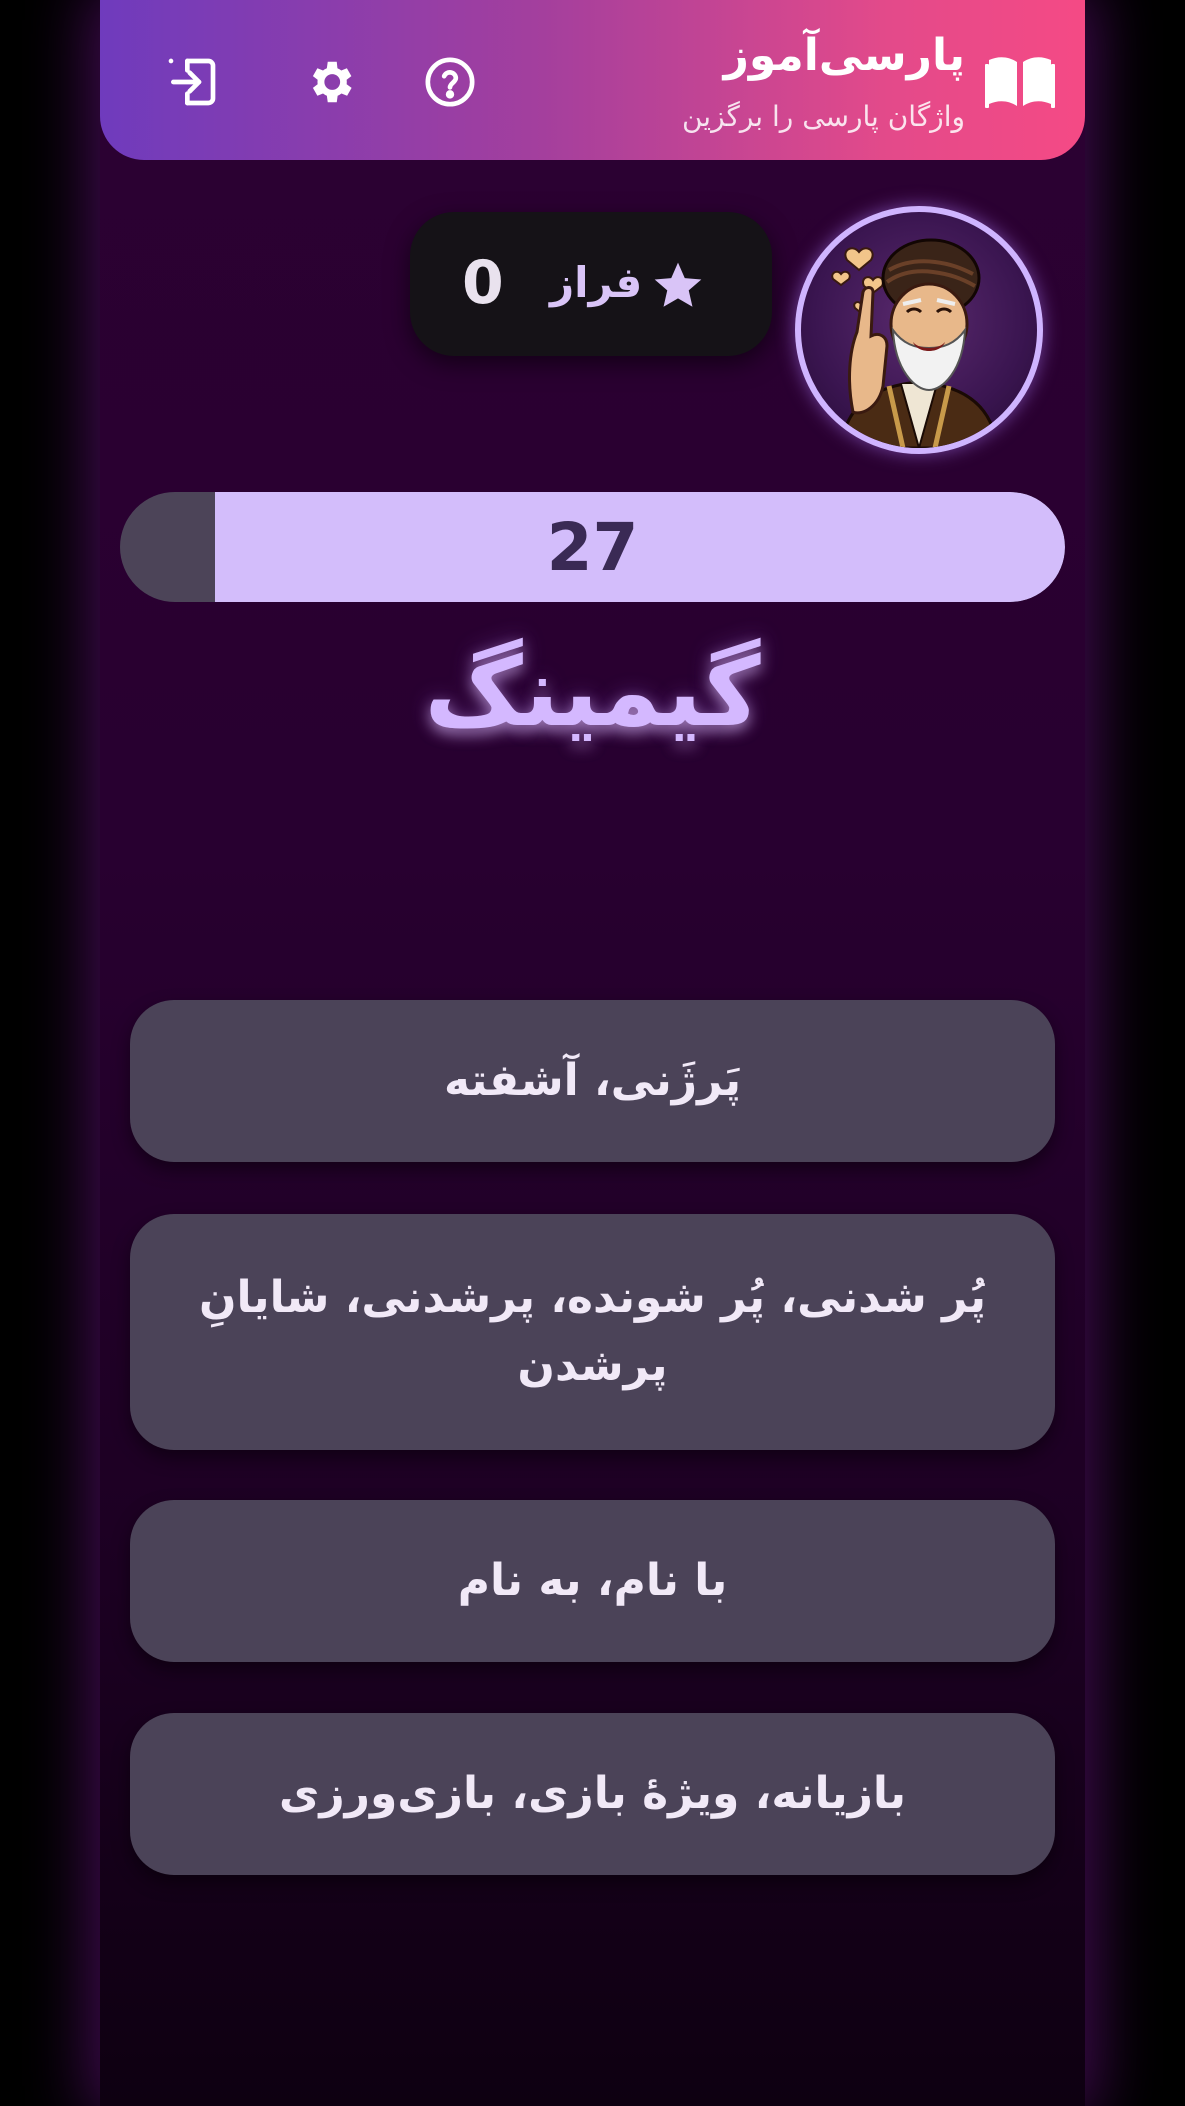  I want to click on timer-value: 27, so click(592, 547).